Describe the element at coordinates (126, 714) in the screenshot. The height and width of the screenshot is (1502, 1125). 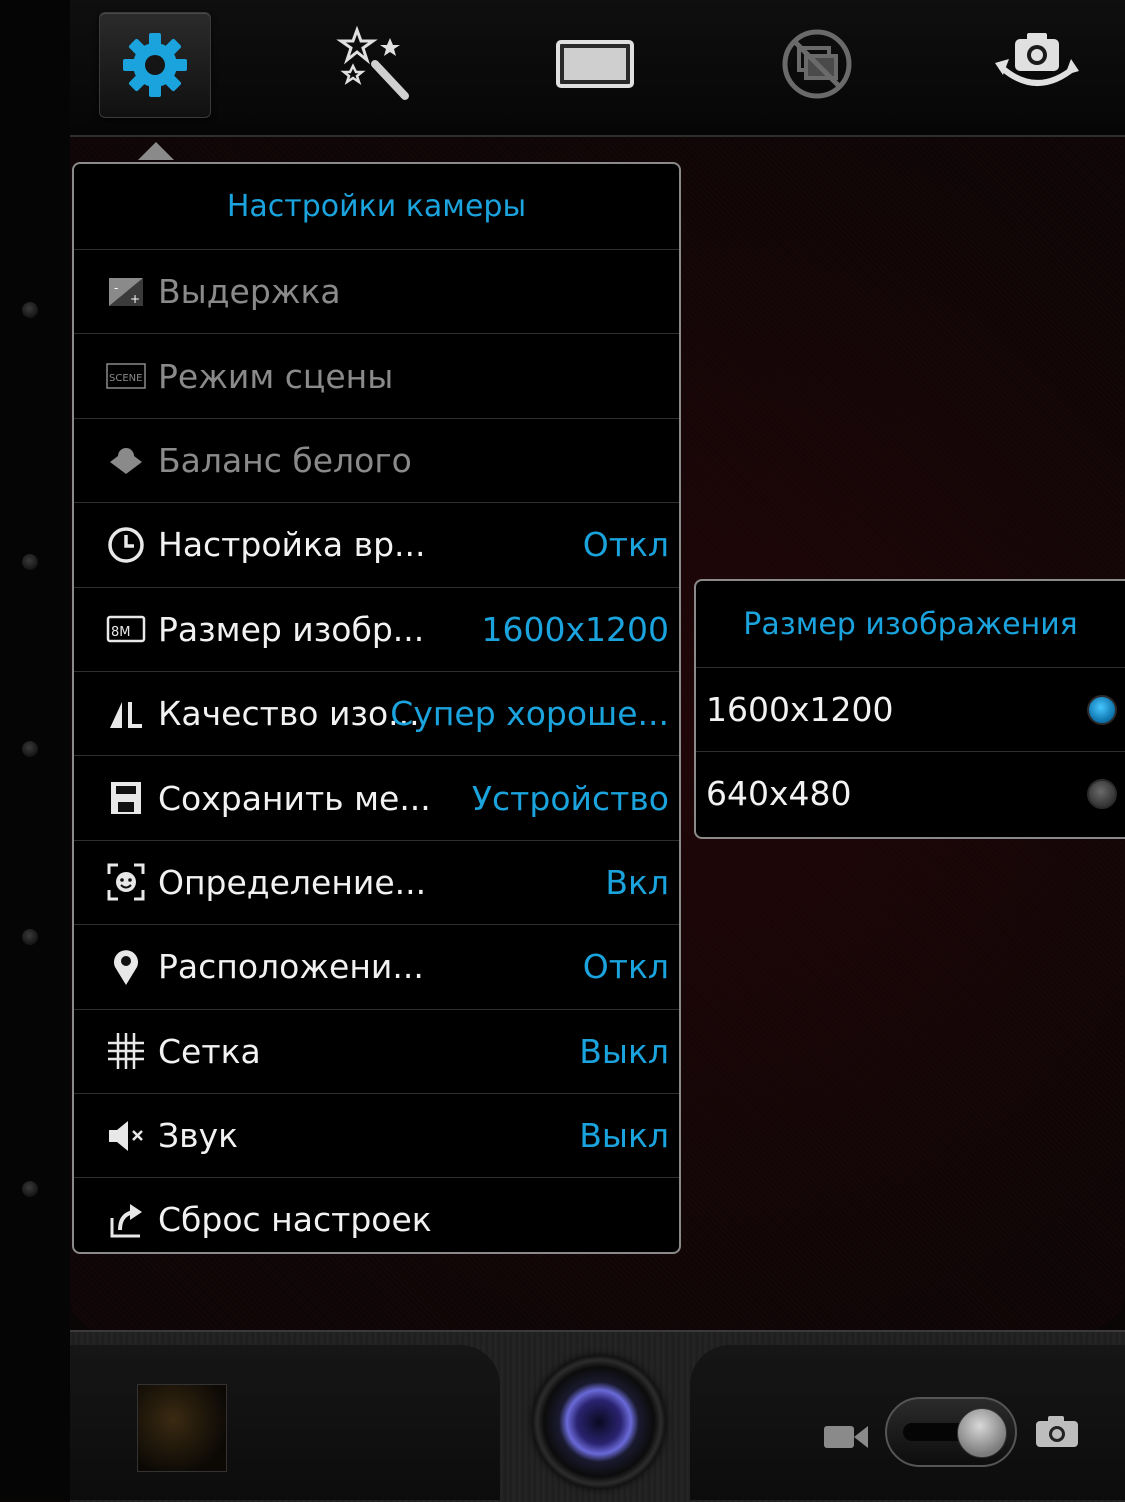
I see `picture-quality-icon` at that location.